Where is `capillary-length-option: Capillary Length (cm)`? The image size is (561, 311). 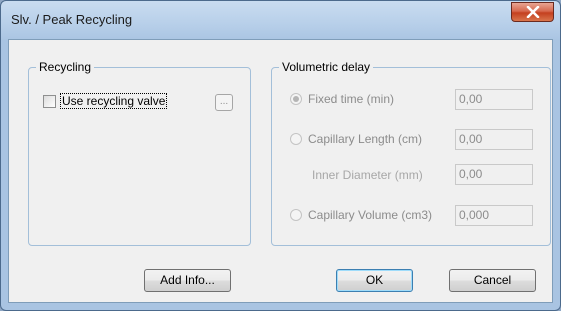 capillary-length-option: Capillary Length (cm) is located at coordinates (356, 139).